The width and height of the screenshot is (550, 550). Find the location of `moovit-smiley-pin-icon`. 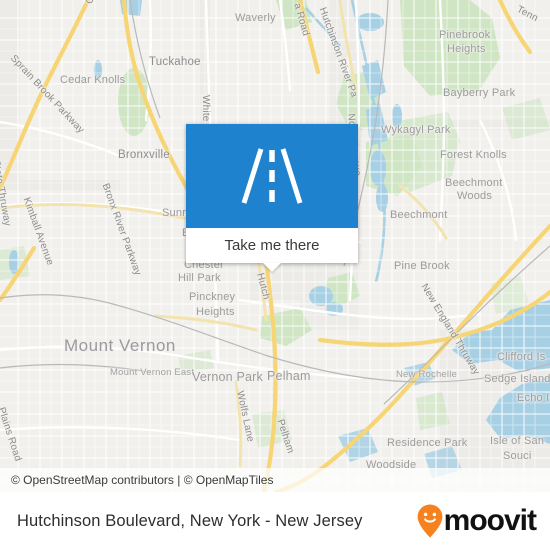

moovit-smiley-pin-icon is located at coordinates (430, 521).